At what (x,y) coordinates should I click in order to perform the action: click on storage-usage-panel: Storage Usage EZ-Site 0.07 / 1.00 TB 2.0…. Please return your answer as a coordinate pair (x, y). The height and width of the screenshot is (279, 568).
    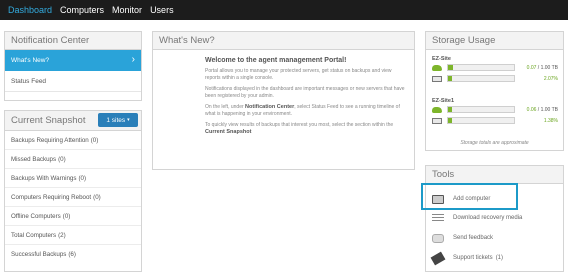
    Looking at the image, I should click on (494, 91).